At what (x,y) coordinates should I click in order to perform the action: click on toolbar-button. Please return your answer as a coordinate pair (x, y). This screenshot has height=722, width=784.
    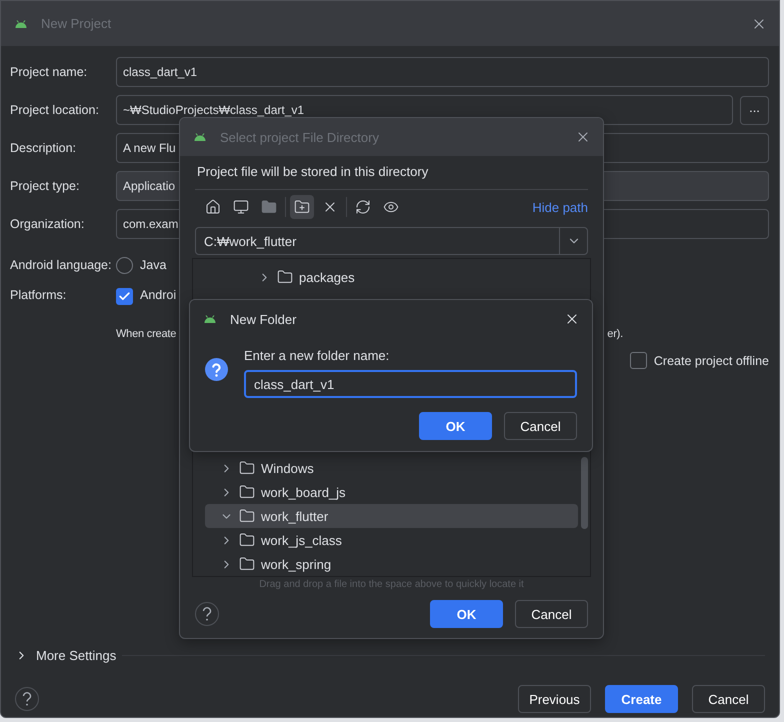
    Looking at the image, I should click on (302, 207).